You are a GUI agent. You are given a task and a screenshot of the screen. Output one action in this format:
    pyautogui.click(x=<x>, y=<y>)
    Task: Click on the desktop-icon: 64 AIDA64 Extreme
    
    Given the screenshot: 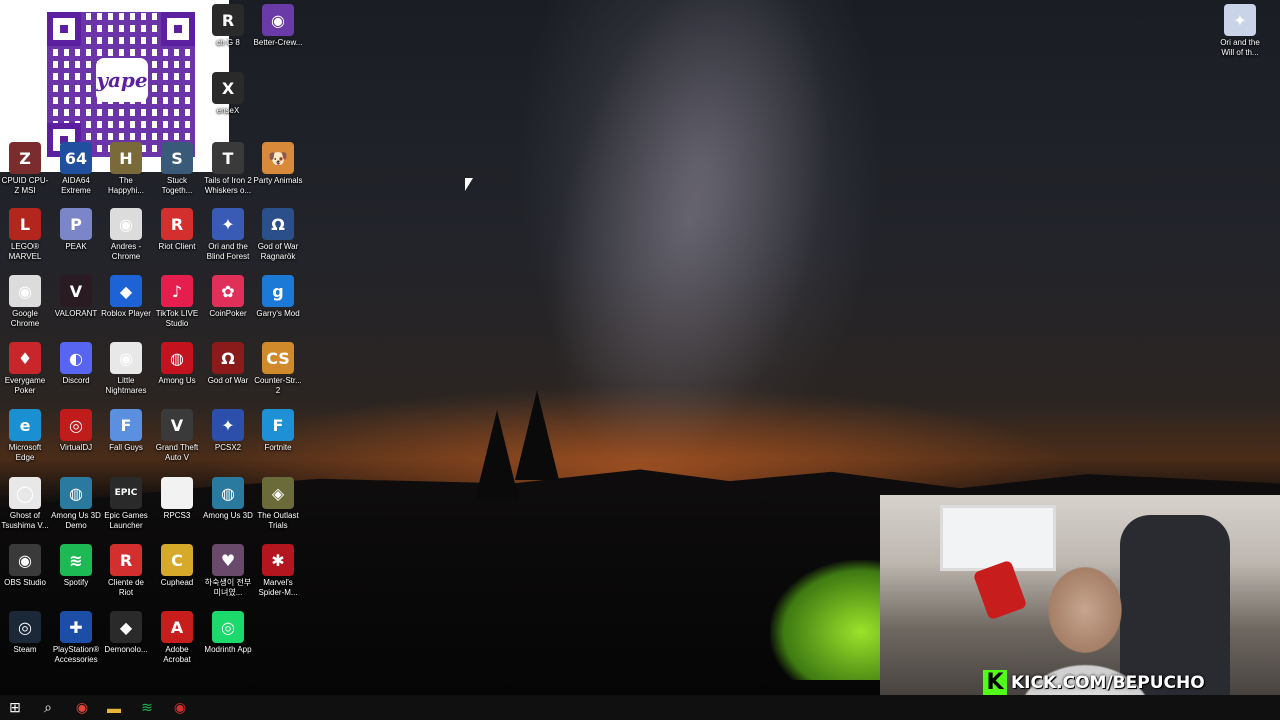 What is the action you would take?
    pyautogui.click(x=76, y=169)
    